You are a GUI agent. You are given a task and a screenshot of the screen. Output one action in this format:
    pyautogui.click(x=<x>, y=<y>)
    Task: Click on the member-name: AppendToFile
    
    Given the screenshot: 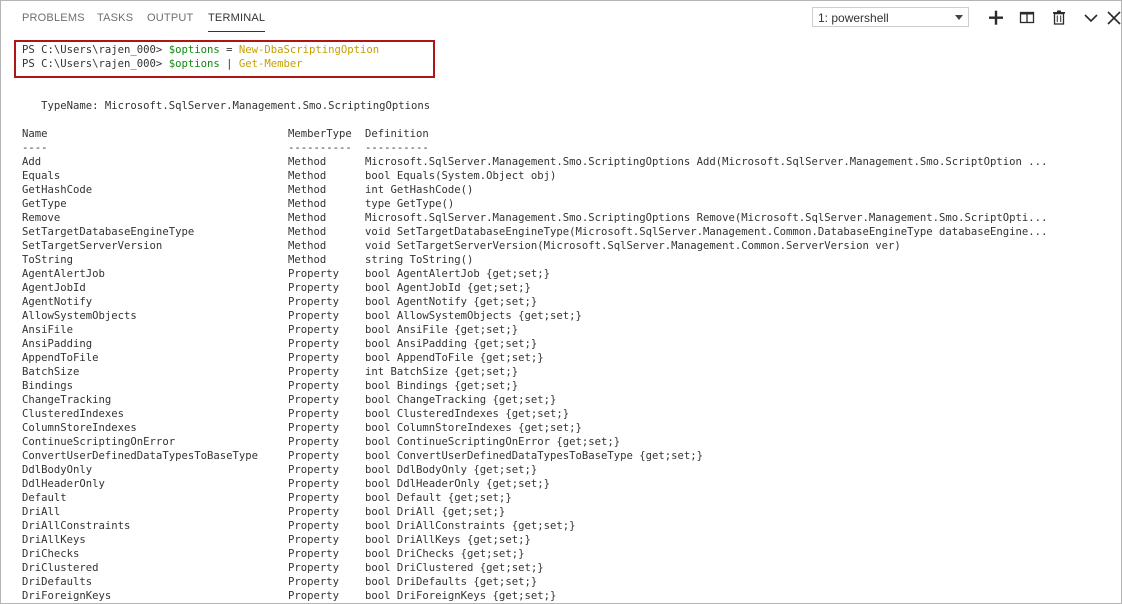 What is the action you would take?
    pyautogui.click(x=60, y=358)
    